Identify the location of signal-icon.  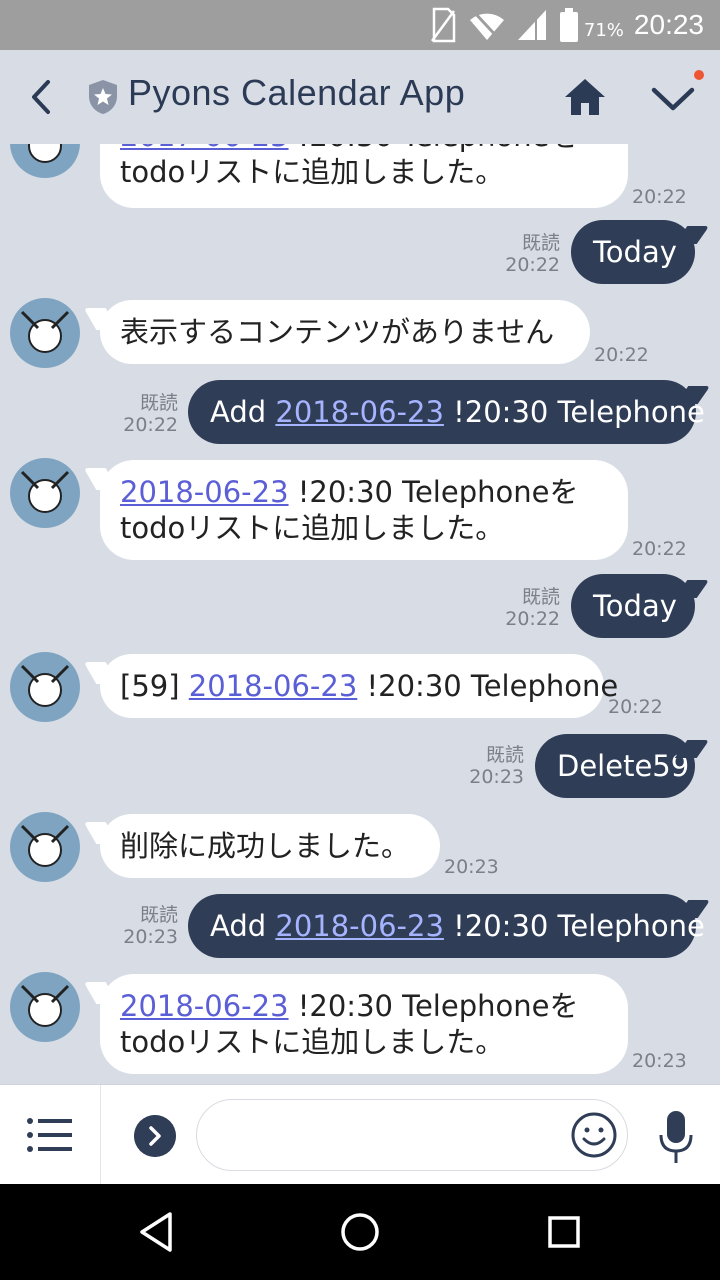
(531, 25).